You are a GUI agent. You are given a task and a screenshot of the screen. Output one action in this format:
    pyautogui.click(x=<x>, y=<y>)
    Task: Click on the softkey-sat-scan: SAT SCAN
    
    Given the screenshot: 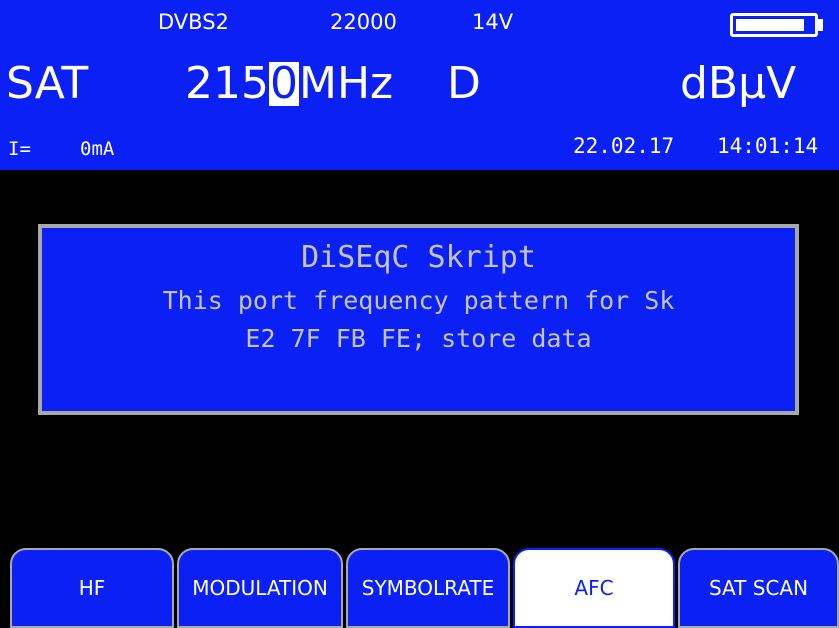 What is the action you would take?
    pyautogui.click(x=758, y=588)
    